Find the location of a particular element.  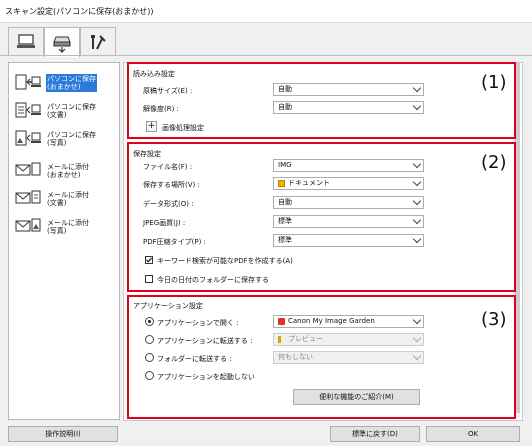

general-settings-icon is located at coordinates (98, 42).